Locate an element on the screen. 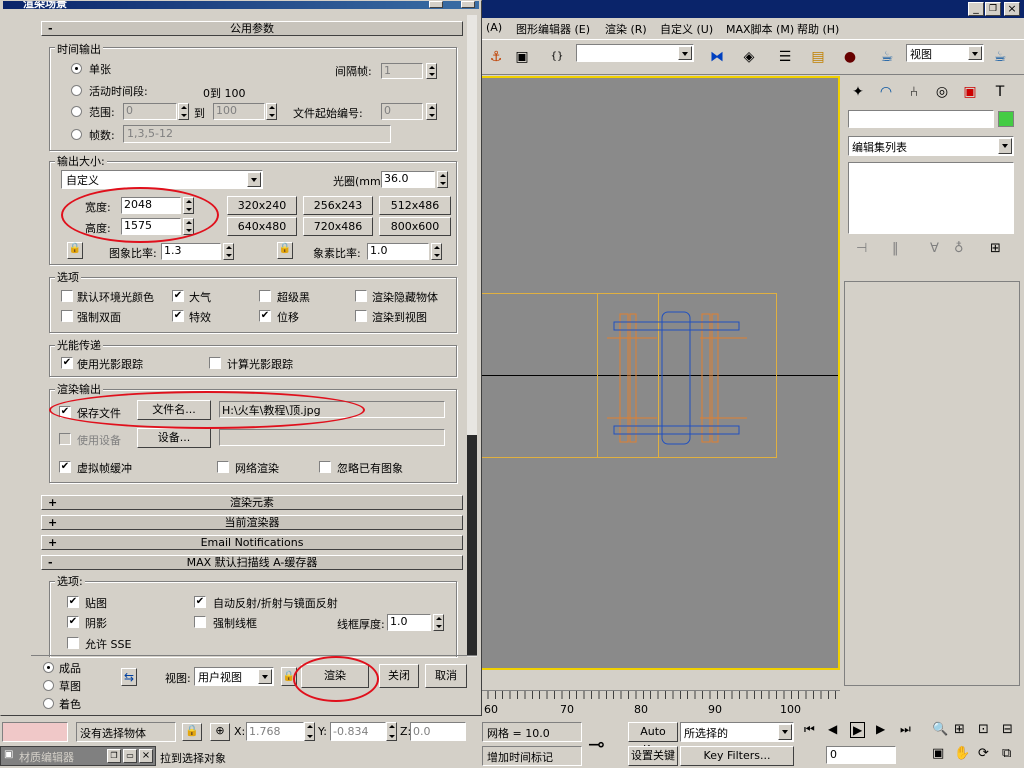 This screenshot has height=768, width=1024. key-icon: ⊸ is located at coordinates (596, 744).